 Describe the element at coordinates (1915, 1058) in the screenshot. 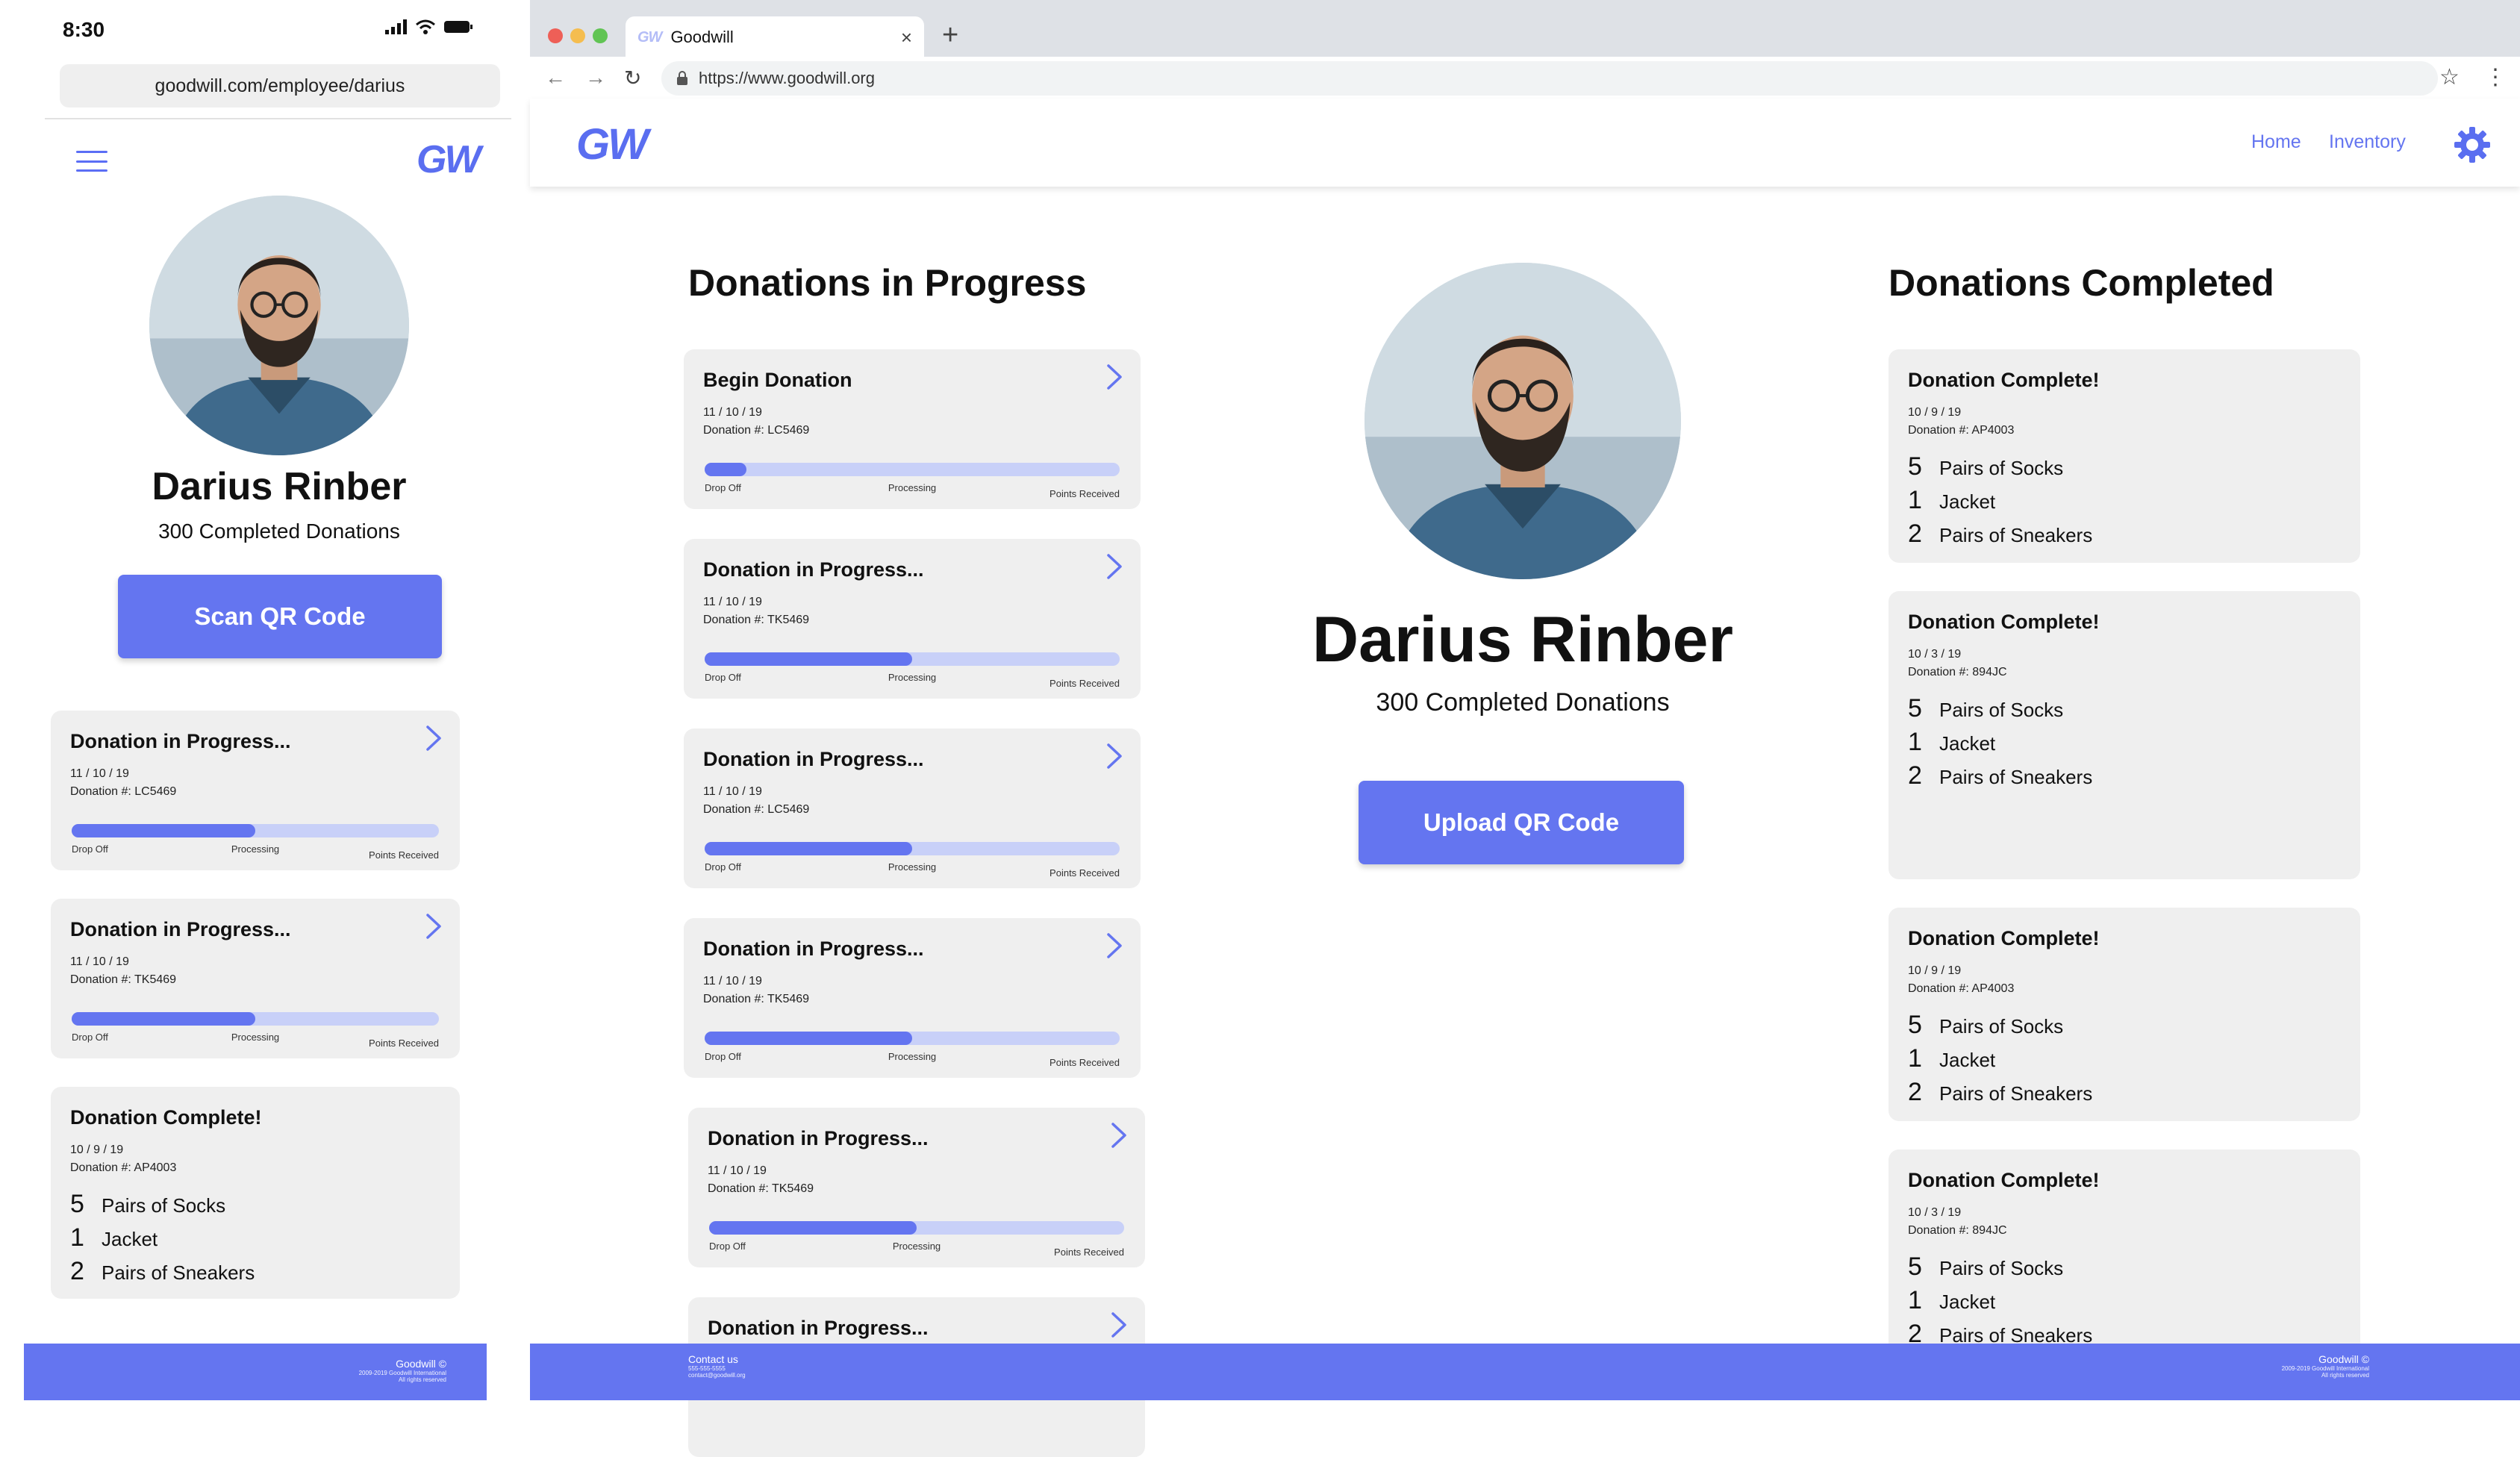

I see `item-qty: 1` at that location.